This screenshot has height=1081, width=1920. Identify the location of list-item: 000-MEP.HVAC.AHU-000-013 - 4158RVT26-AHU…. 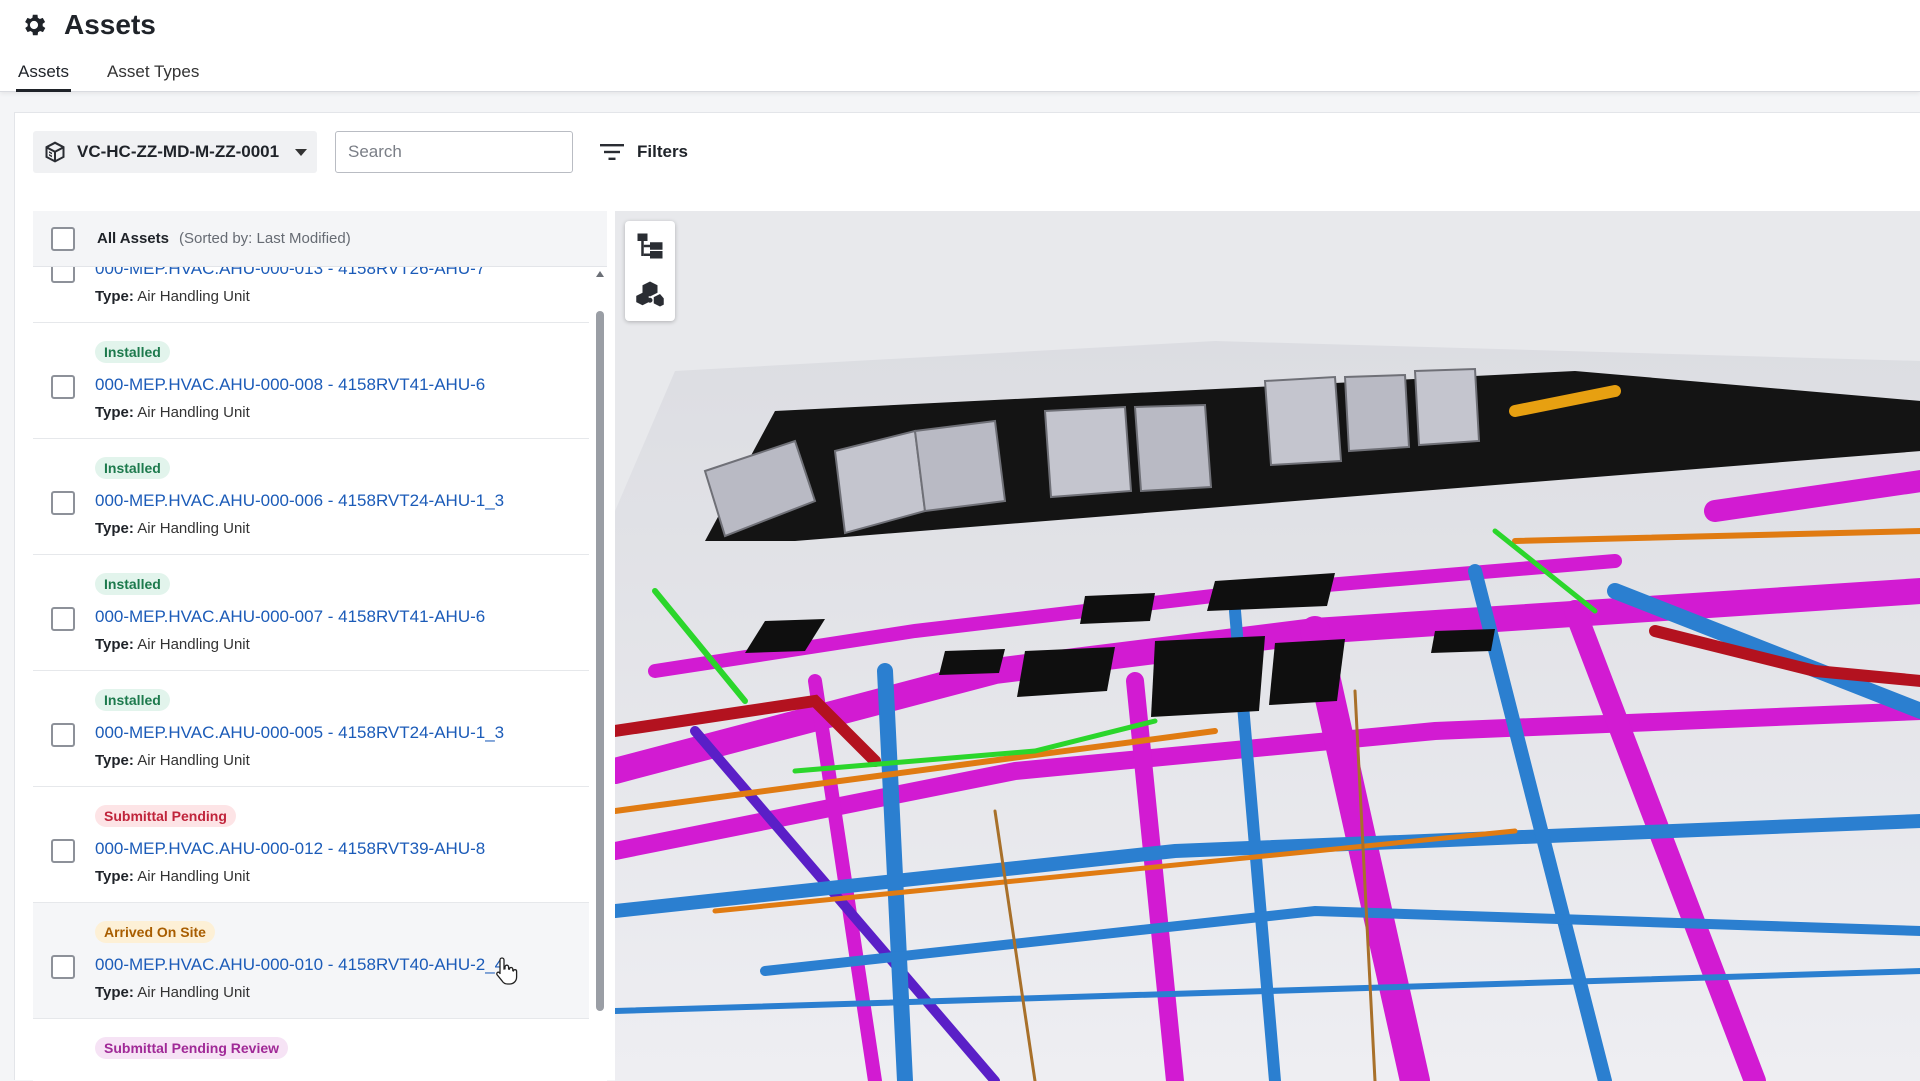
(311, 295).